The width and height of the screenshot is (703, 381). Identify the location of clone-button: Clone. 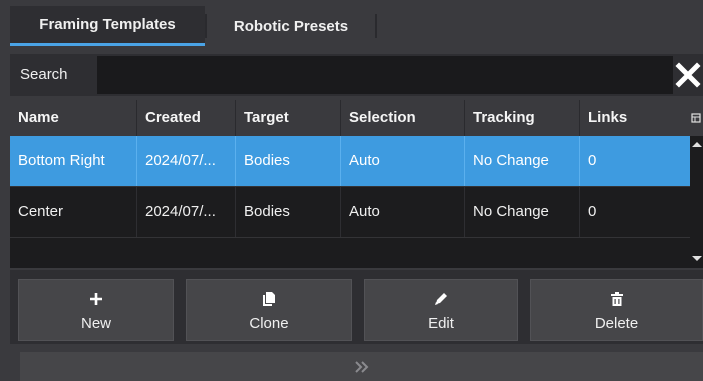
(269, 310).